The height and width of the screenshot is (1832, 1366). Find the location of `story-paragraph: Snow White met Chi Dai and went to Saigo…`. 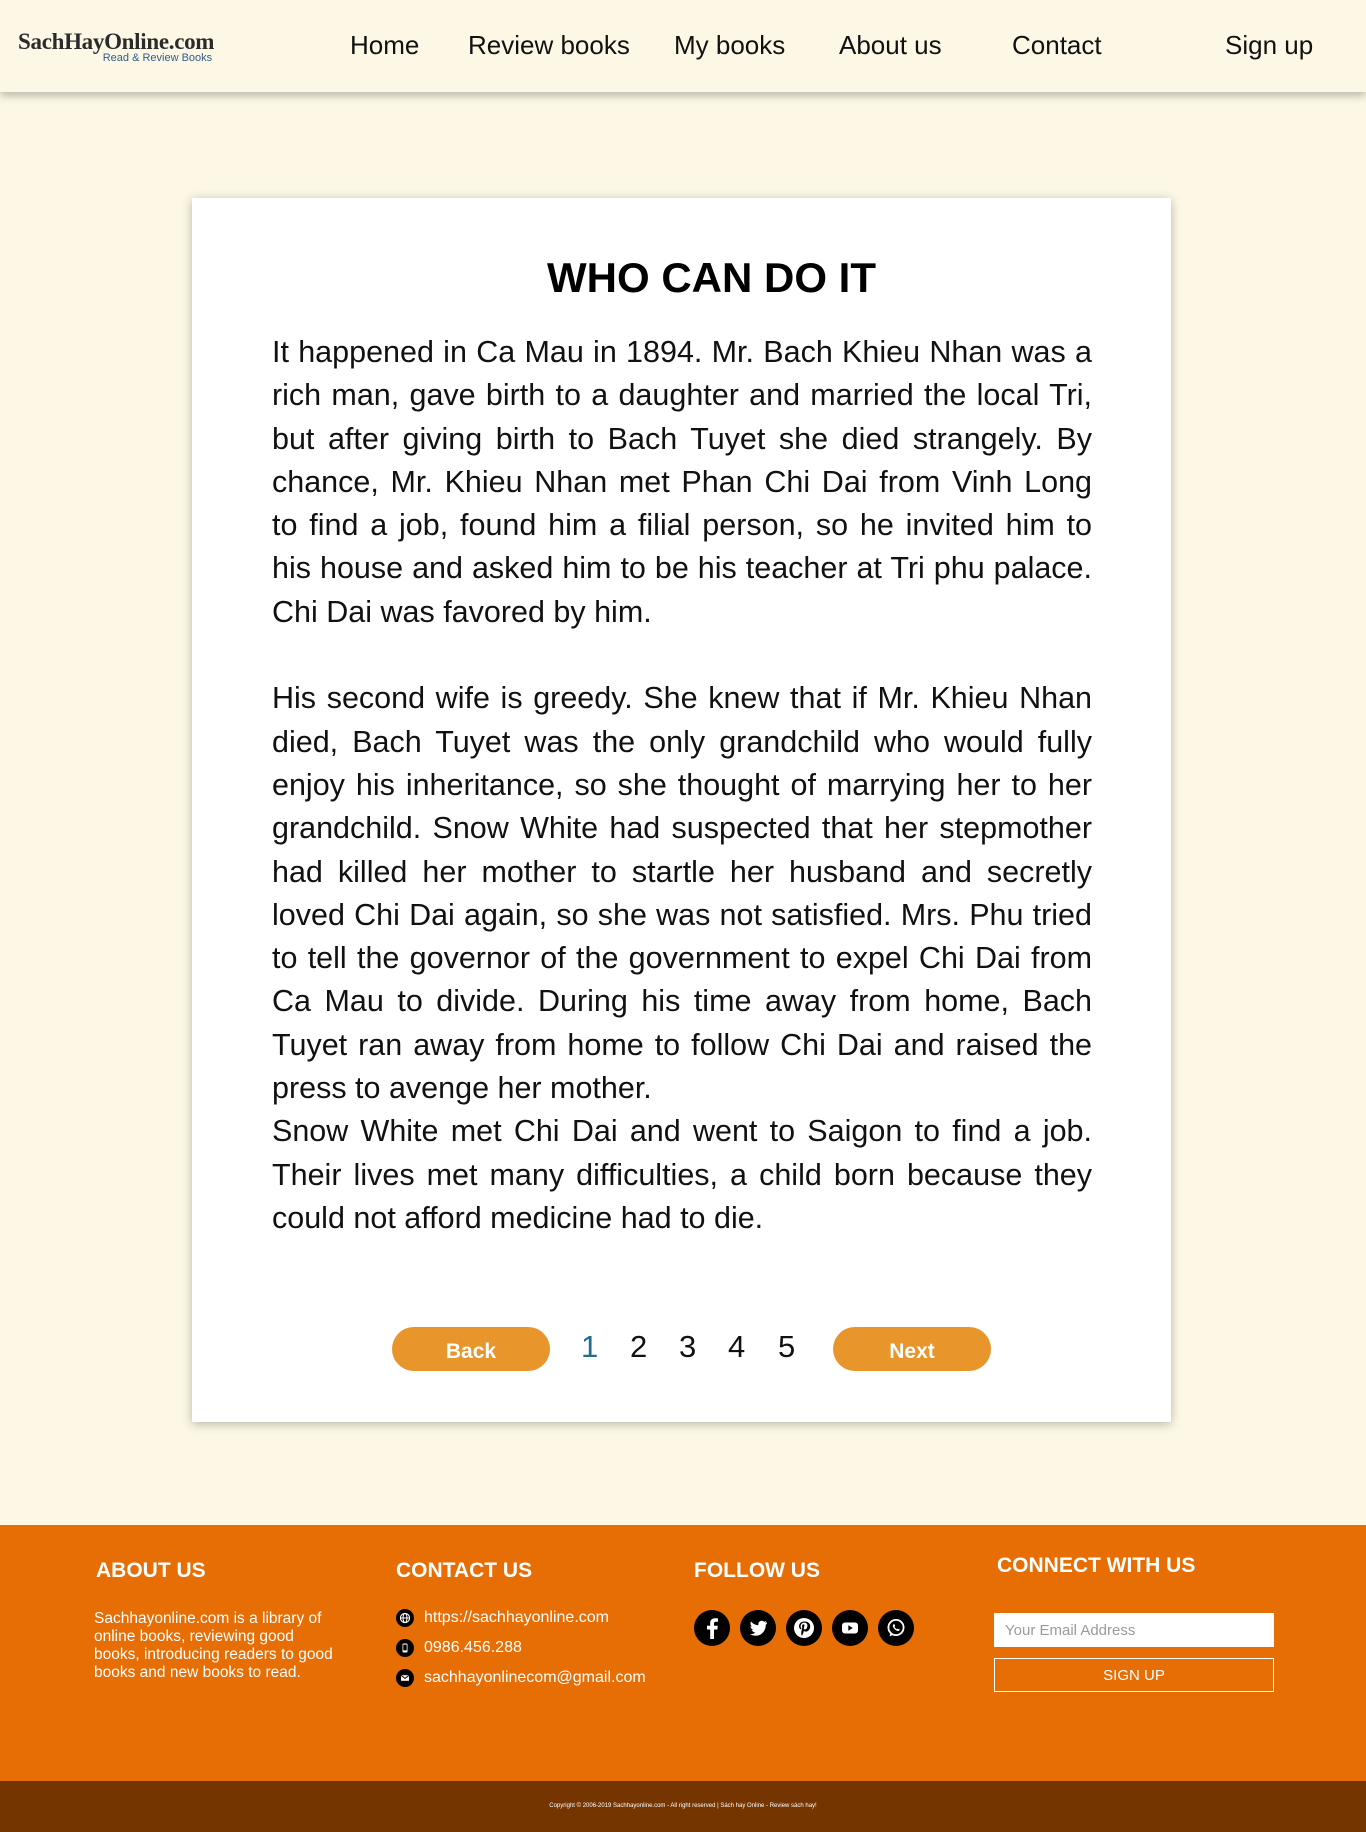

story-paragraph: Snow White met Chi Dai and went to Saigo… is located at coordinates (682, 1174).